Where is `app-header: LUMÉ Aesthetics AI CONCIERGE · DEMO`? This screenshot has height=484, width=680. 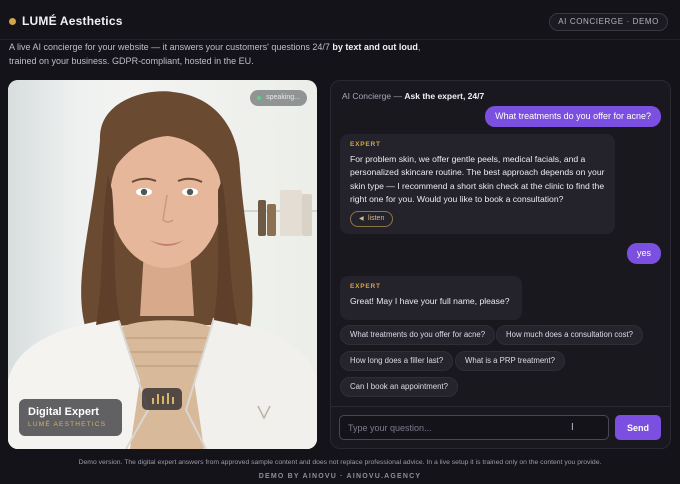
app-header: LUMÉ Aesthetics AI CONCIERGE · DEMO is located at coordinates (340, 20).